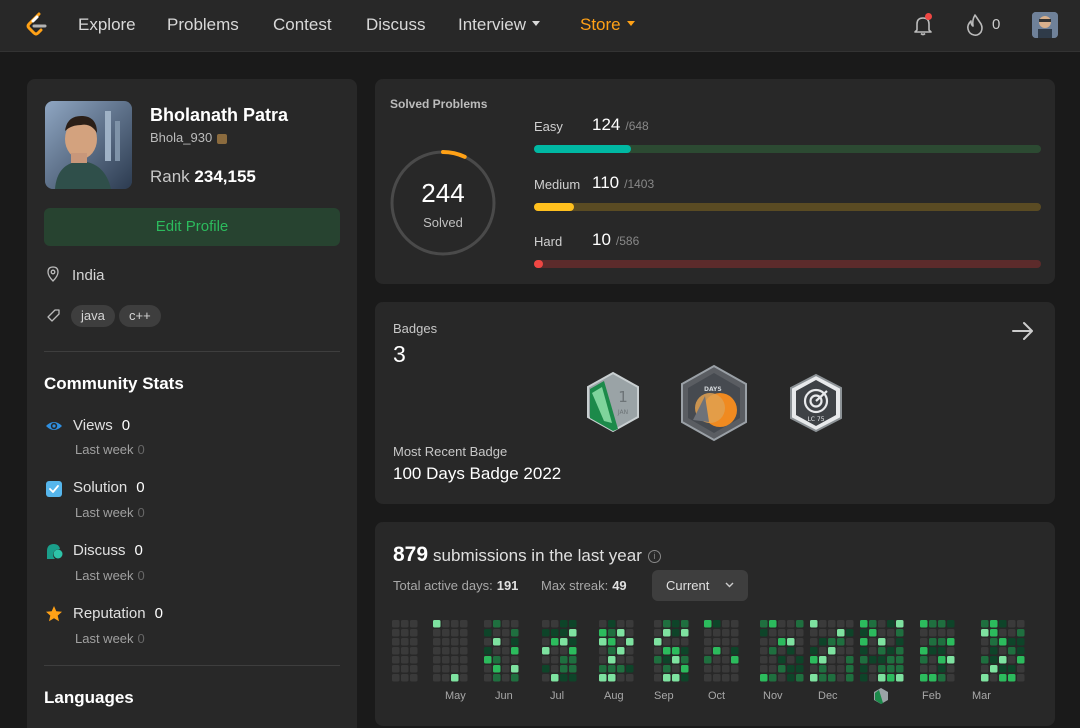 Image resolution: width=1080 pixels, height=728 pixels. What do you see at coordinates (623, 397) in the screenshot?
I see `jan-badge-number: 1` at bounding box center [623, 397].